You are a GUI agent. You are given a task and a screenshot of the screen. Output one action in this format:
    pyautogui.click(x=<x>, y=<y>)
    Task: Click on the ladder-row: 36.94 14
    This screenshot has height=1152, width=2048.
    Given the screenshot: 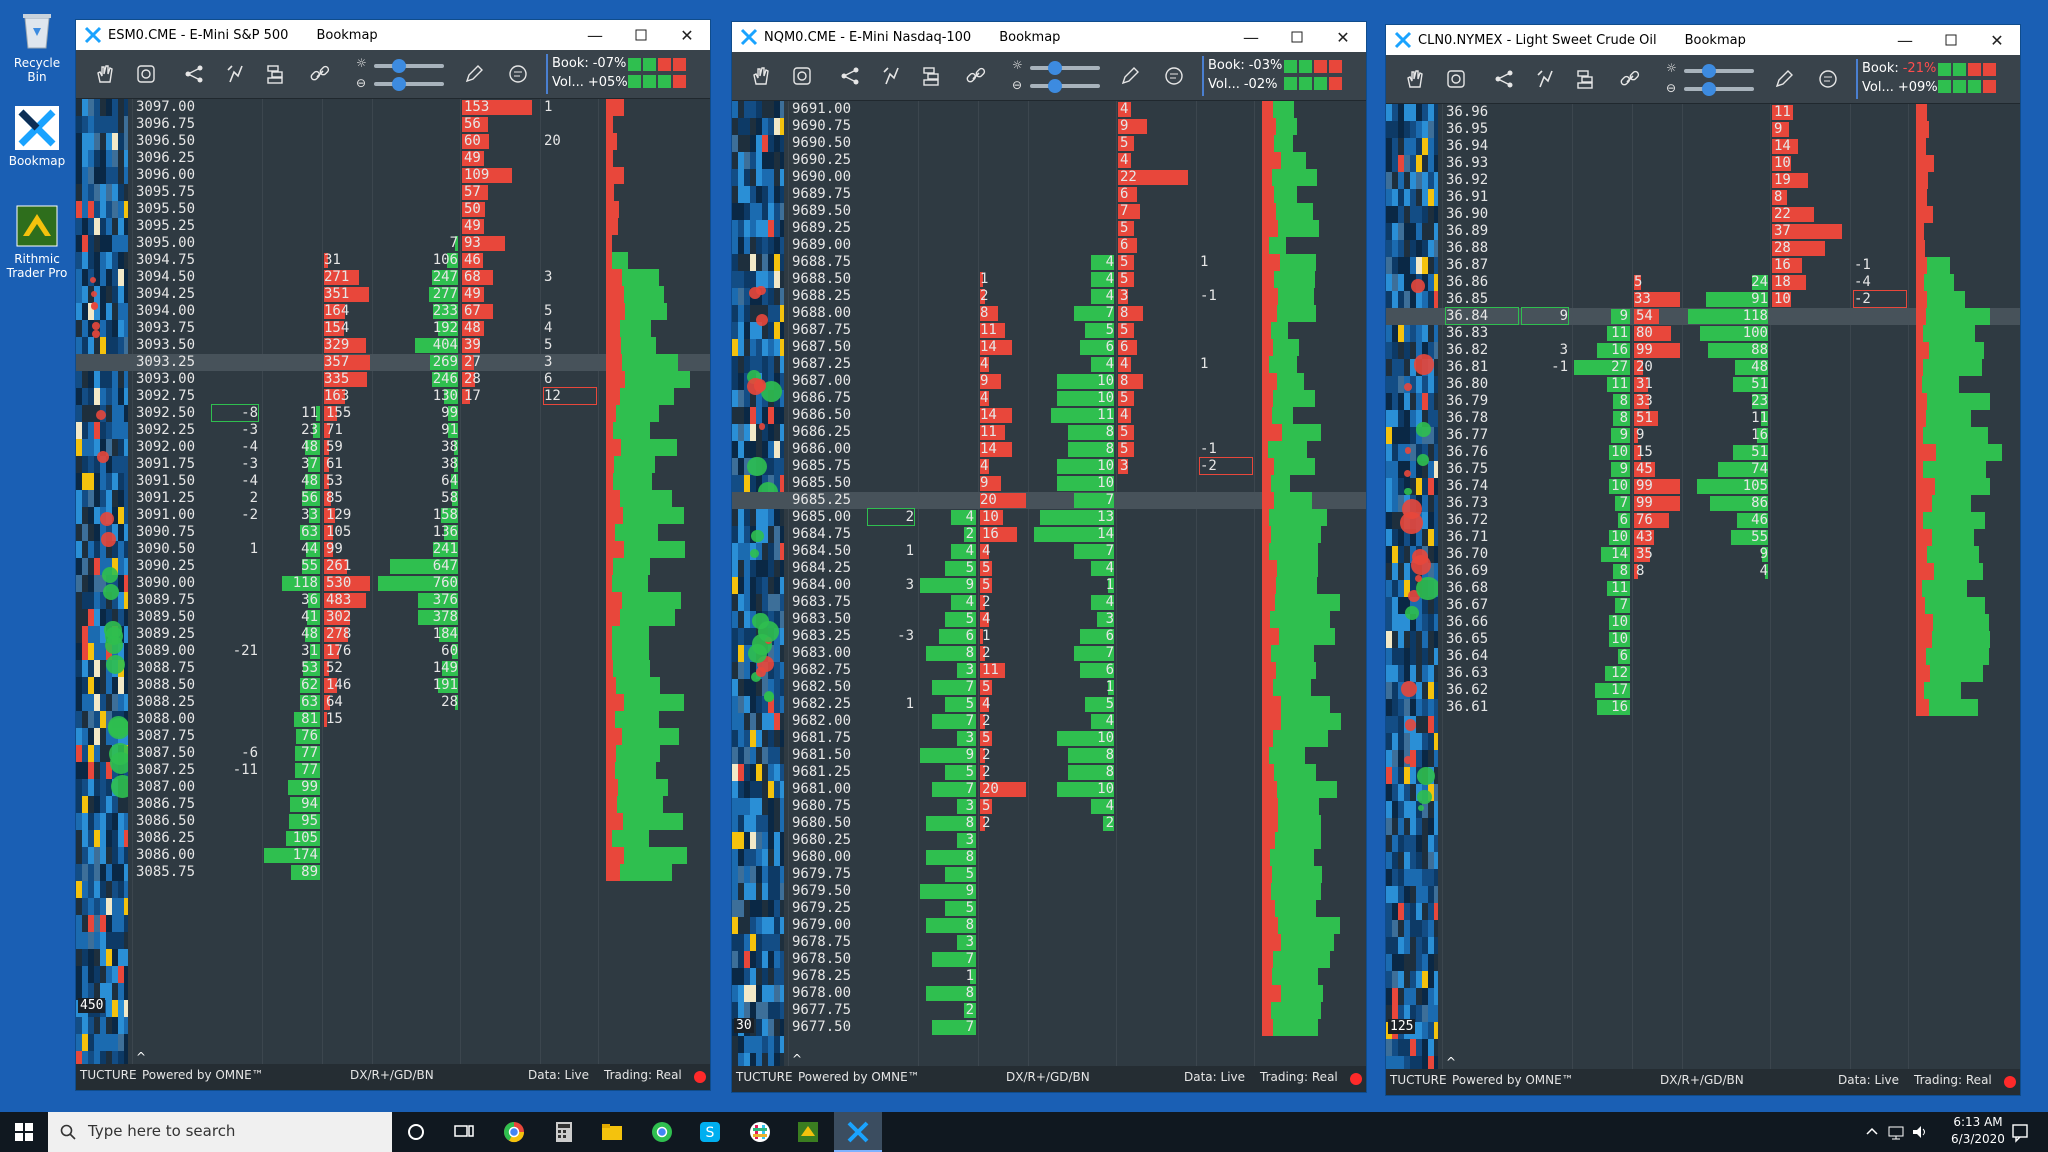 What is the action you would take?
    pyautogui.click(x=1703, y=146)
    